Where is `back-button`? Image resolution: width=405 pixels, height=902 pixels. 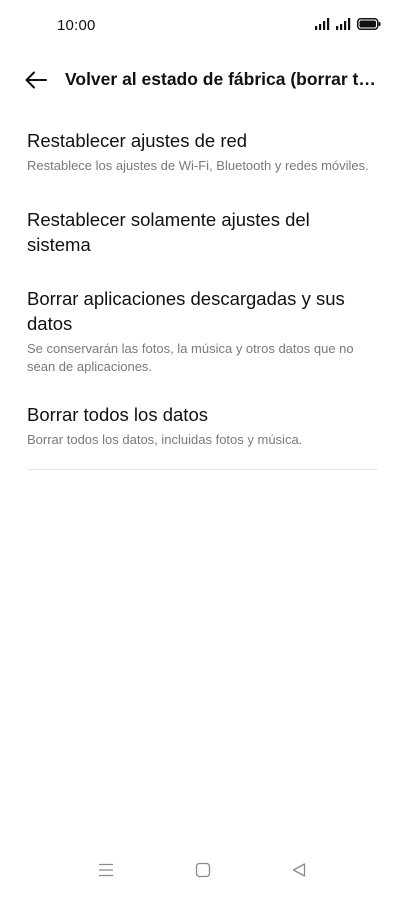 back-button is located at coordinates (36, 80).